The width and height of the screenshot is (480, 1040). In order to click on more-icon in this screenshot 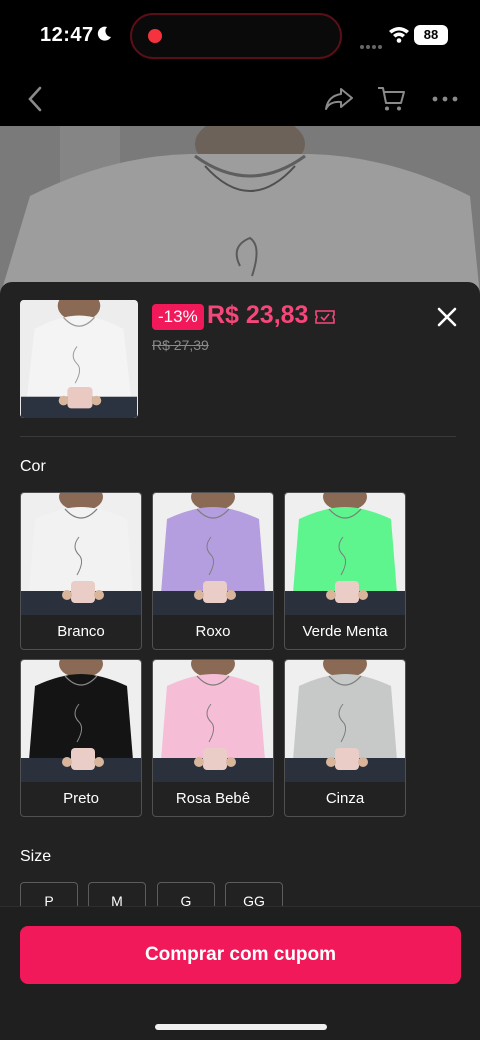, I will do `click(445, 99)`.